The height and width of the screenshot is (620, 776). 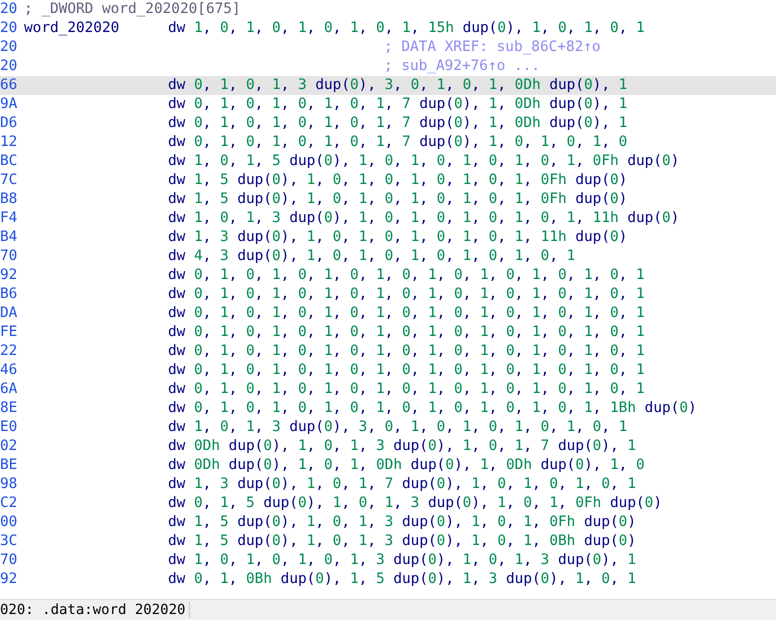 What do you see at coordinates (9, 332) in the screenshot?
I see `line-address: FE` at bounding box center [9, 332].